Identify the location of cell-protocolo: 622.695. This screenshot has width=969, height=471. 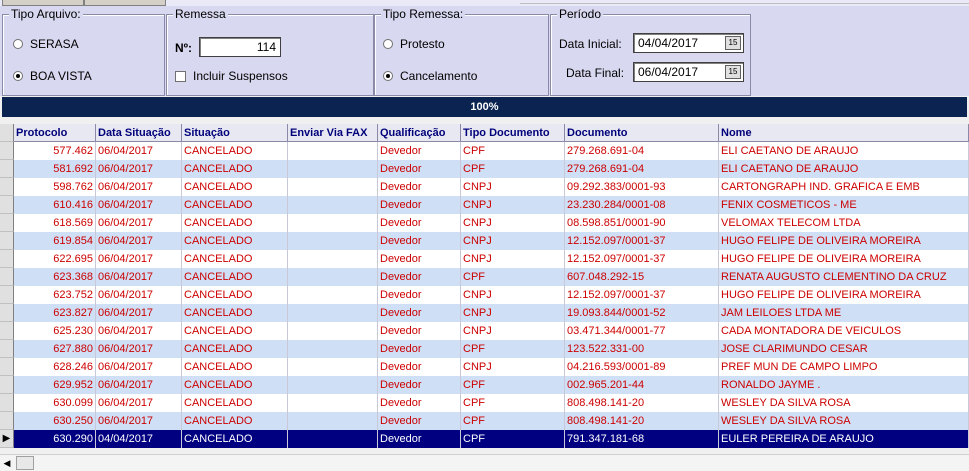
(55, 259).